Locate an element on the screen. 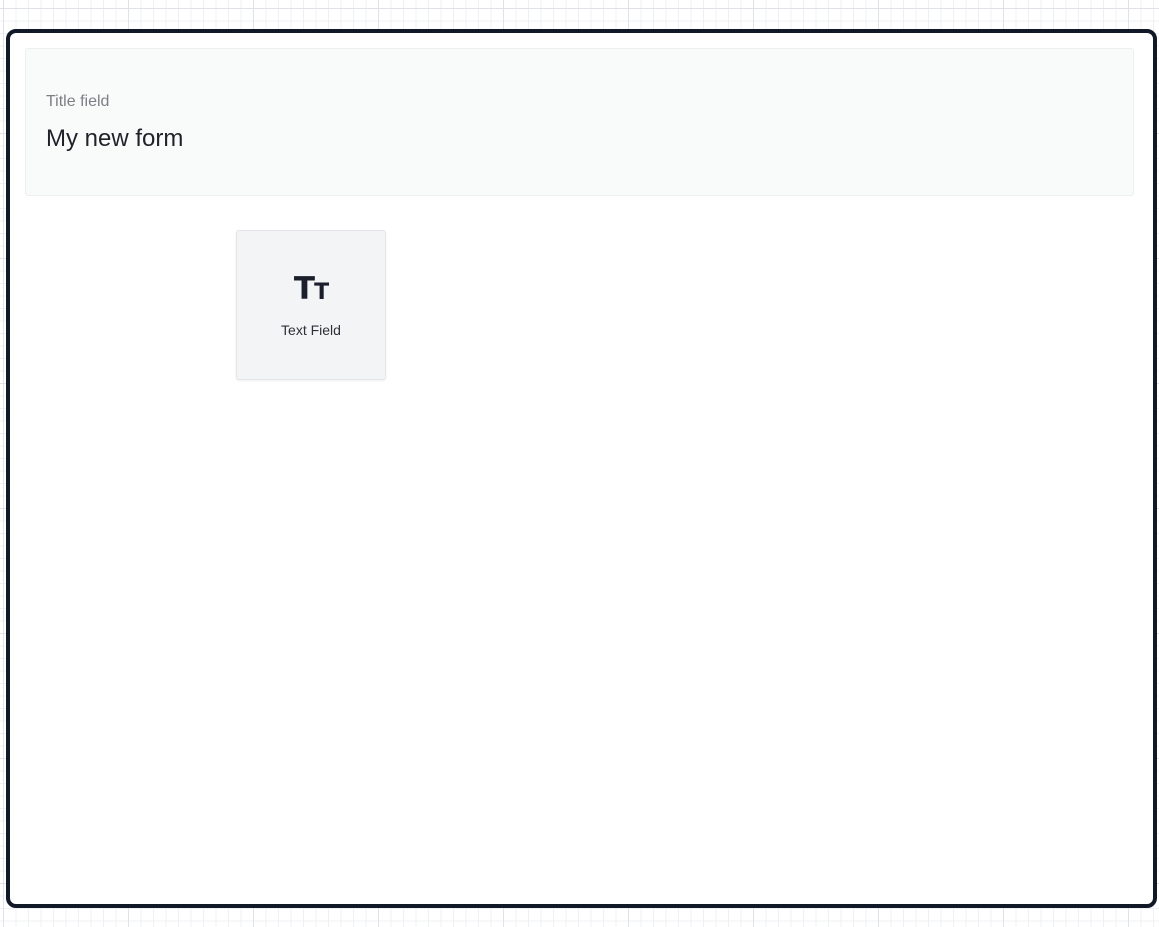 The width and height of the screenshot is (1159, 927). text-field-label: Text Field is located at coordinates (311, 330).